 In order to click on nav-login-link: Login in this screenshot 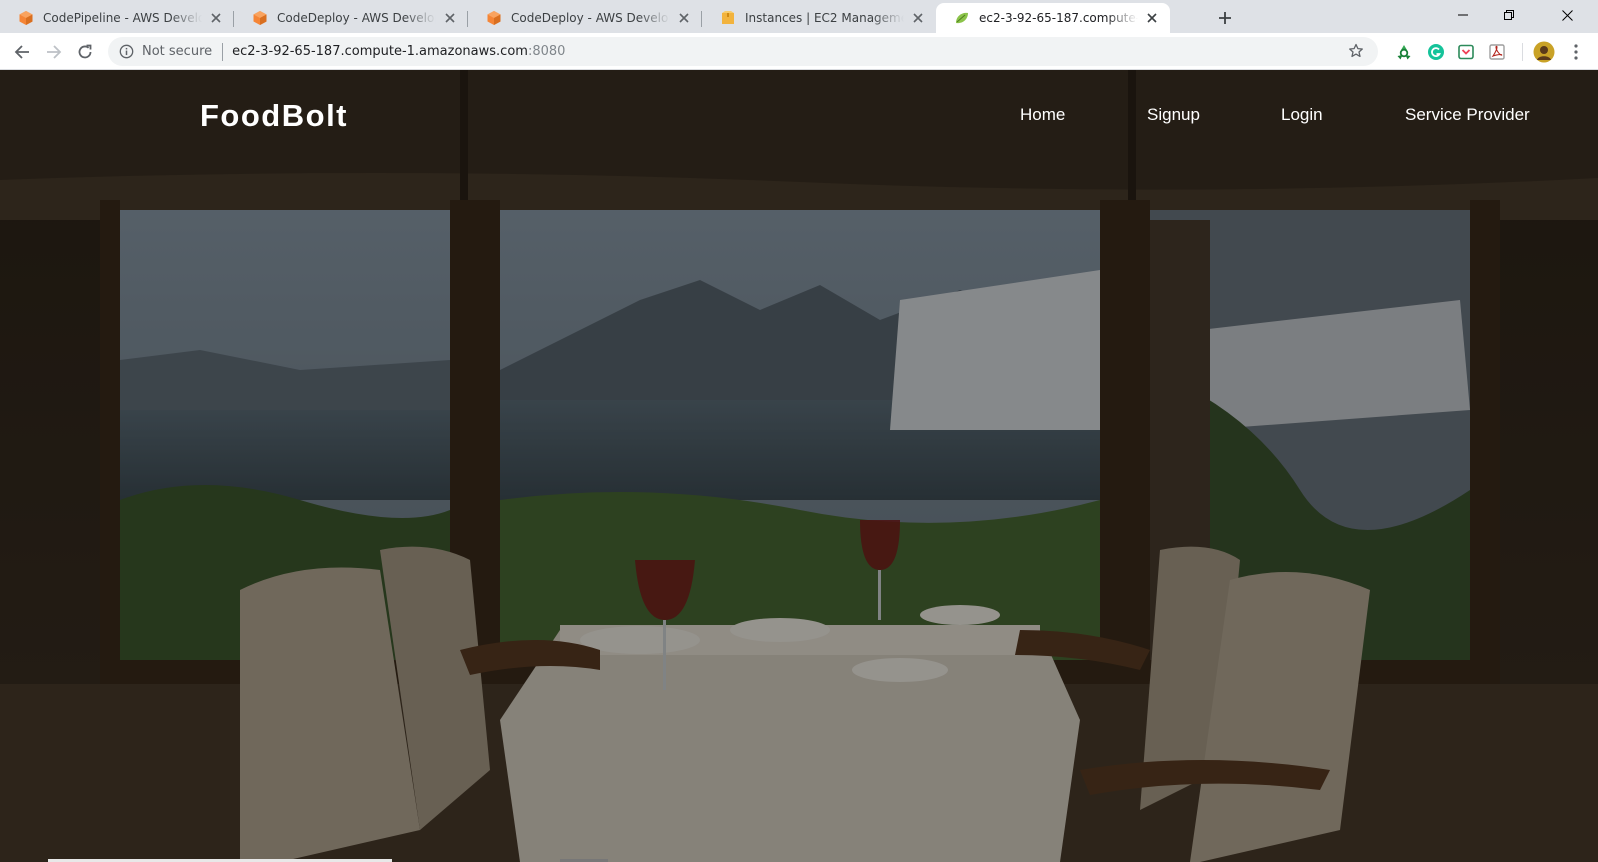, I will do `click(1302, 115)`.